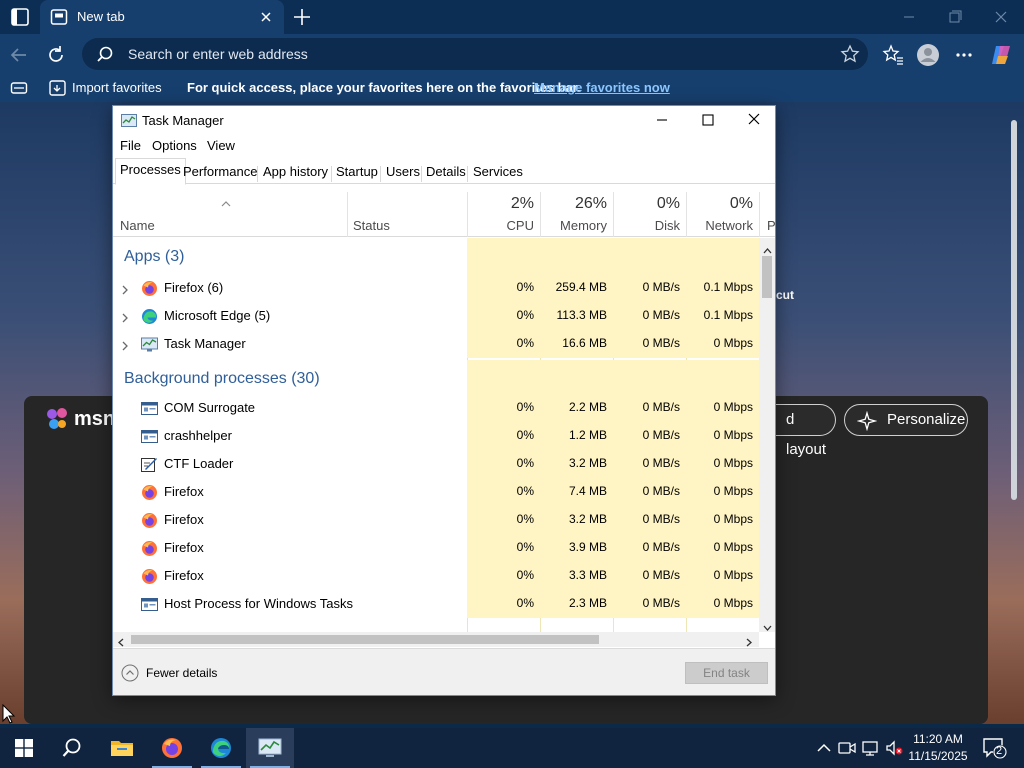 Image resolution: width=1024 pixels, height=768 pixels. Describe the element at coordinates (909, 17) in the screenshot. I see `minimize-browser-icon` at that location.